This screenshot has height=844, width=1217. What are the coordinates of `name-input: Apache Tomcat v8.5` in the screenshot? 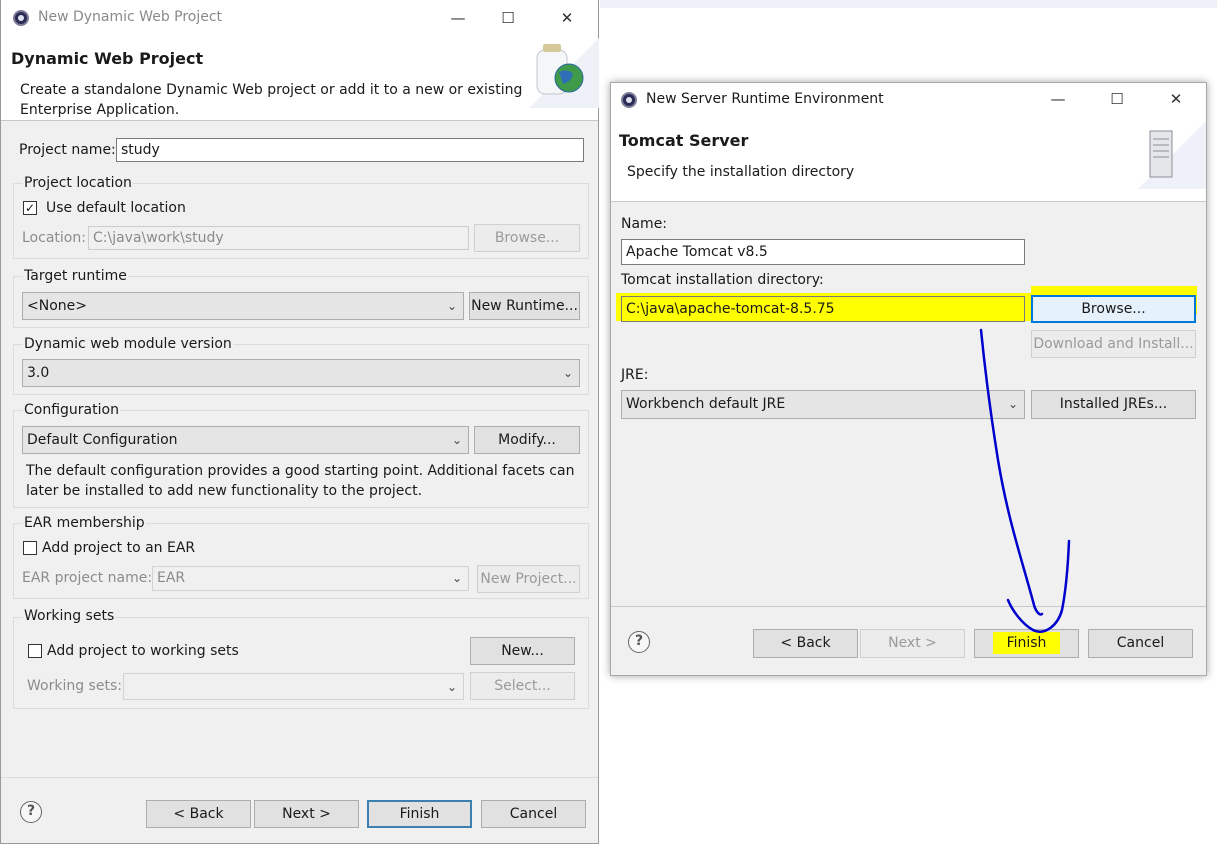 It's located at (823, 252).